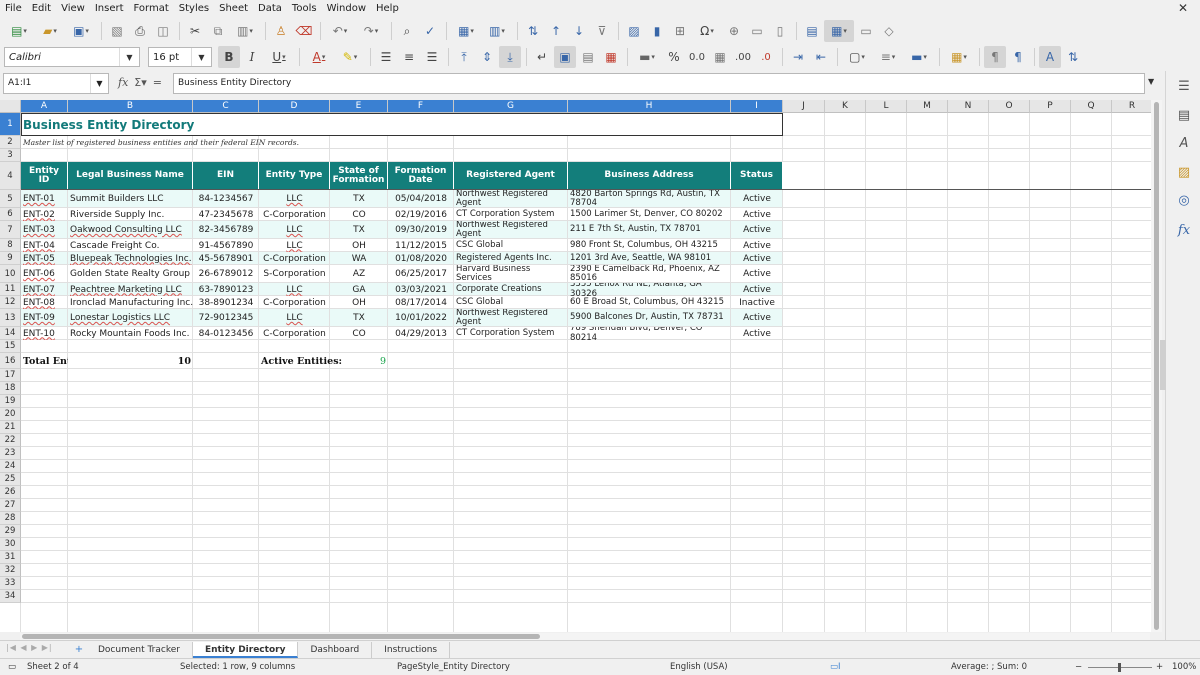  Describe the element at coordinates (649, 289) in the screenshot. I see `table-cell: 3355 Lenox Rd NE, Atlanta, GA 30326` at that location.